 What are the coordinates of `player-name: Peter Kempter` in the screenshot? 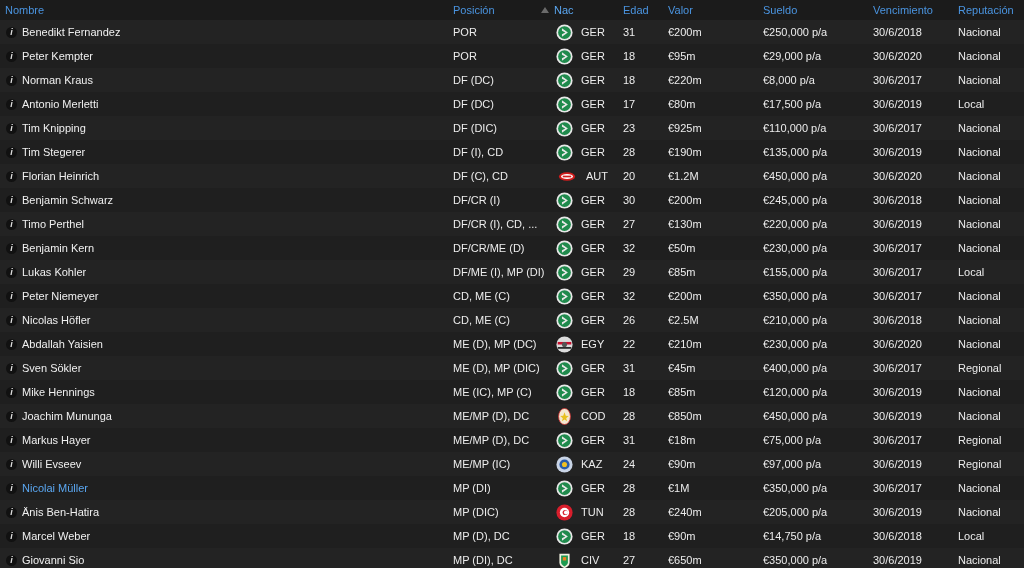 It's located at (57, 56).